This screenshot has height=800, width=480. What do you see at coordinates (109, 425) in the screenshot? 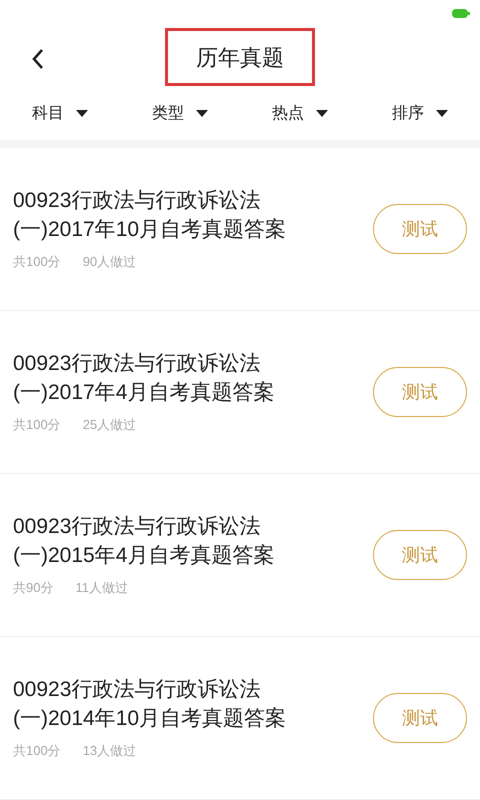
I see `taken-count: 25人做过` at bounding box center [109, 425].